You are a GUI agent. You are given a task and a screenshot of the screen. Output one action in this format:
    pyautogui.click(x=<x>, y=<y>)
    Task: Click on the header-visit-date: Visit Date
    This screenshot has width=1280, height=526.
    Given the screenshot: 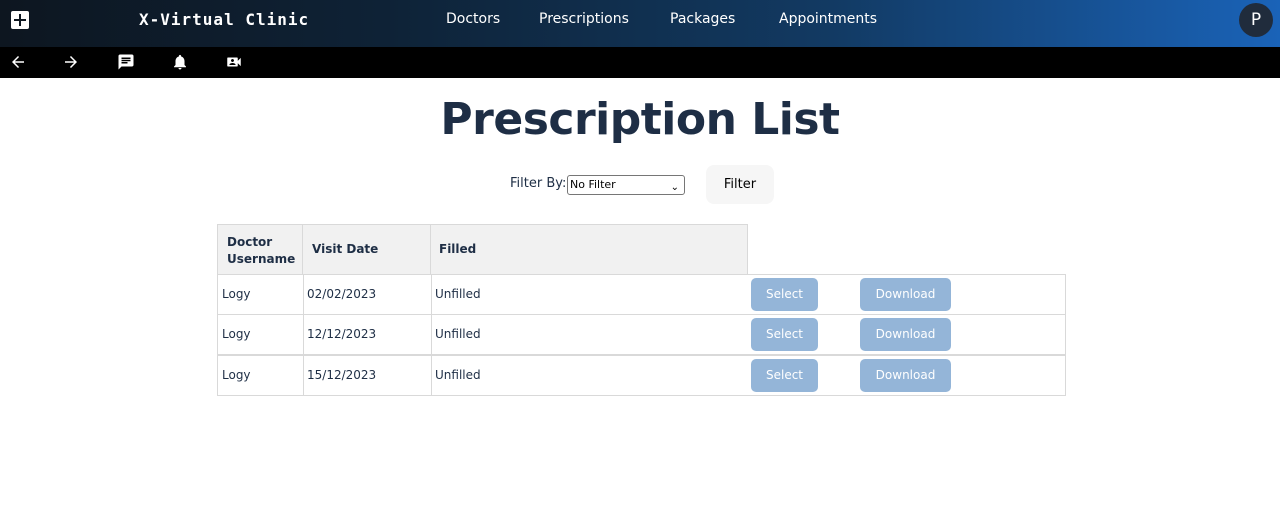 What is the action you would take?
    pyautogui.click(x=366, y=249)
    